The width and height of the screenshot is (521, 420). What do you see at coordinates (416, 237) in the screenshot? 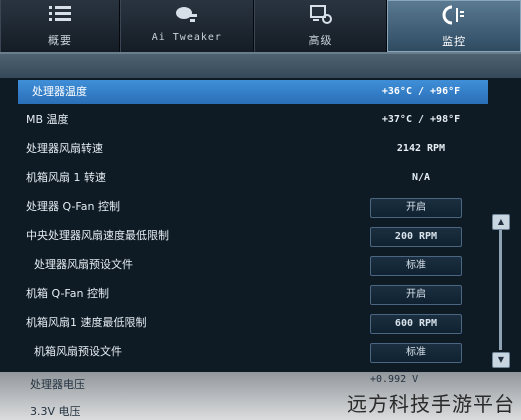
I see `cpu-fan-min-speed-button: 200 RPM` at bounding box center [416, 237].